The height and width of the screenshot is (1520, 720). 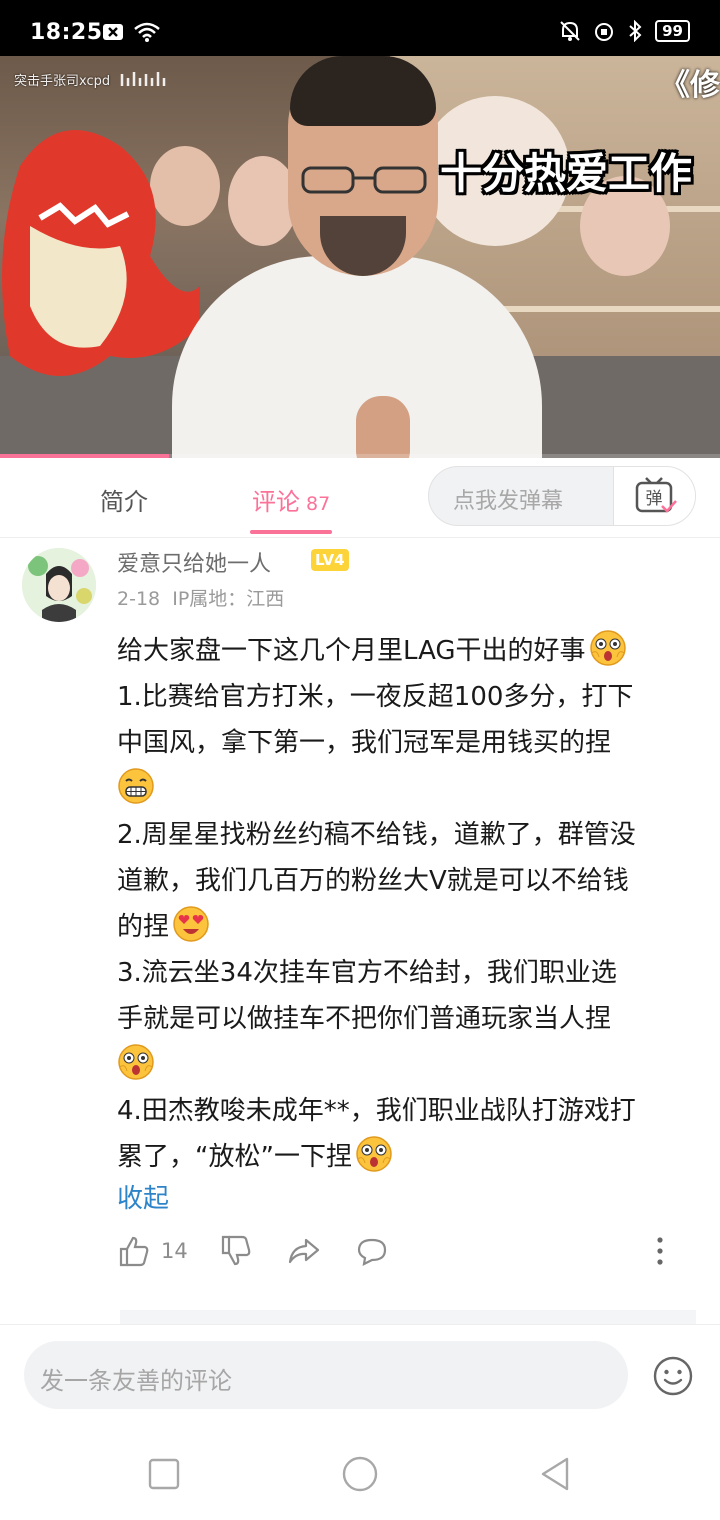 I want to click on danmaku-toggle-button: 弹, so click(x=654, y=496).